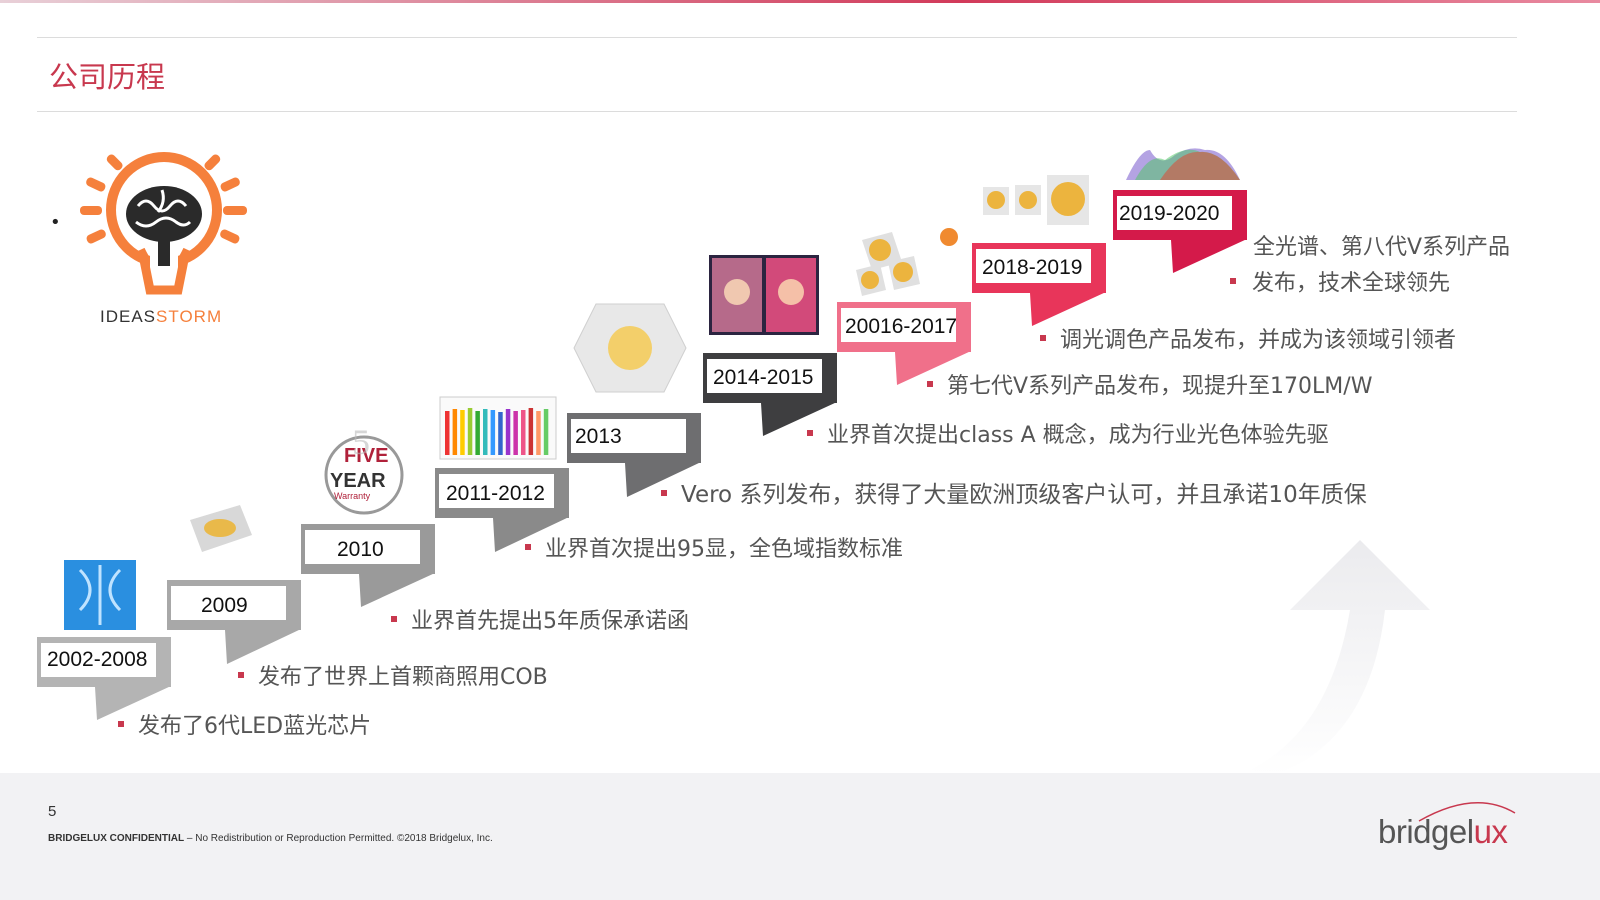 The image size is (1600, 900). I want to click on background-up-arrow, so click(1340, 657).